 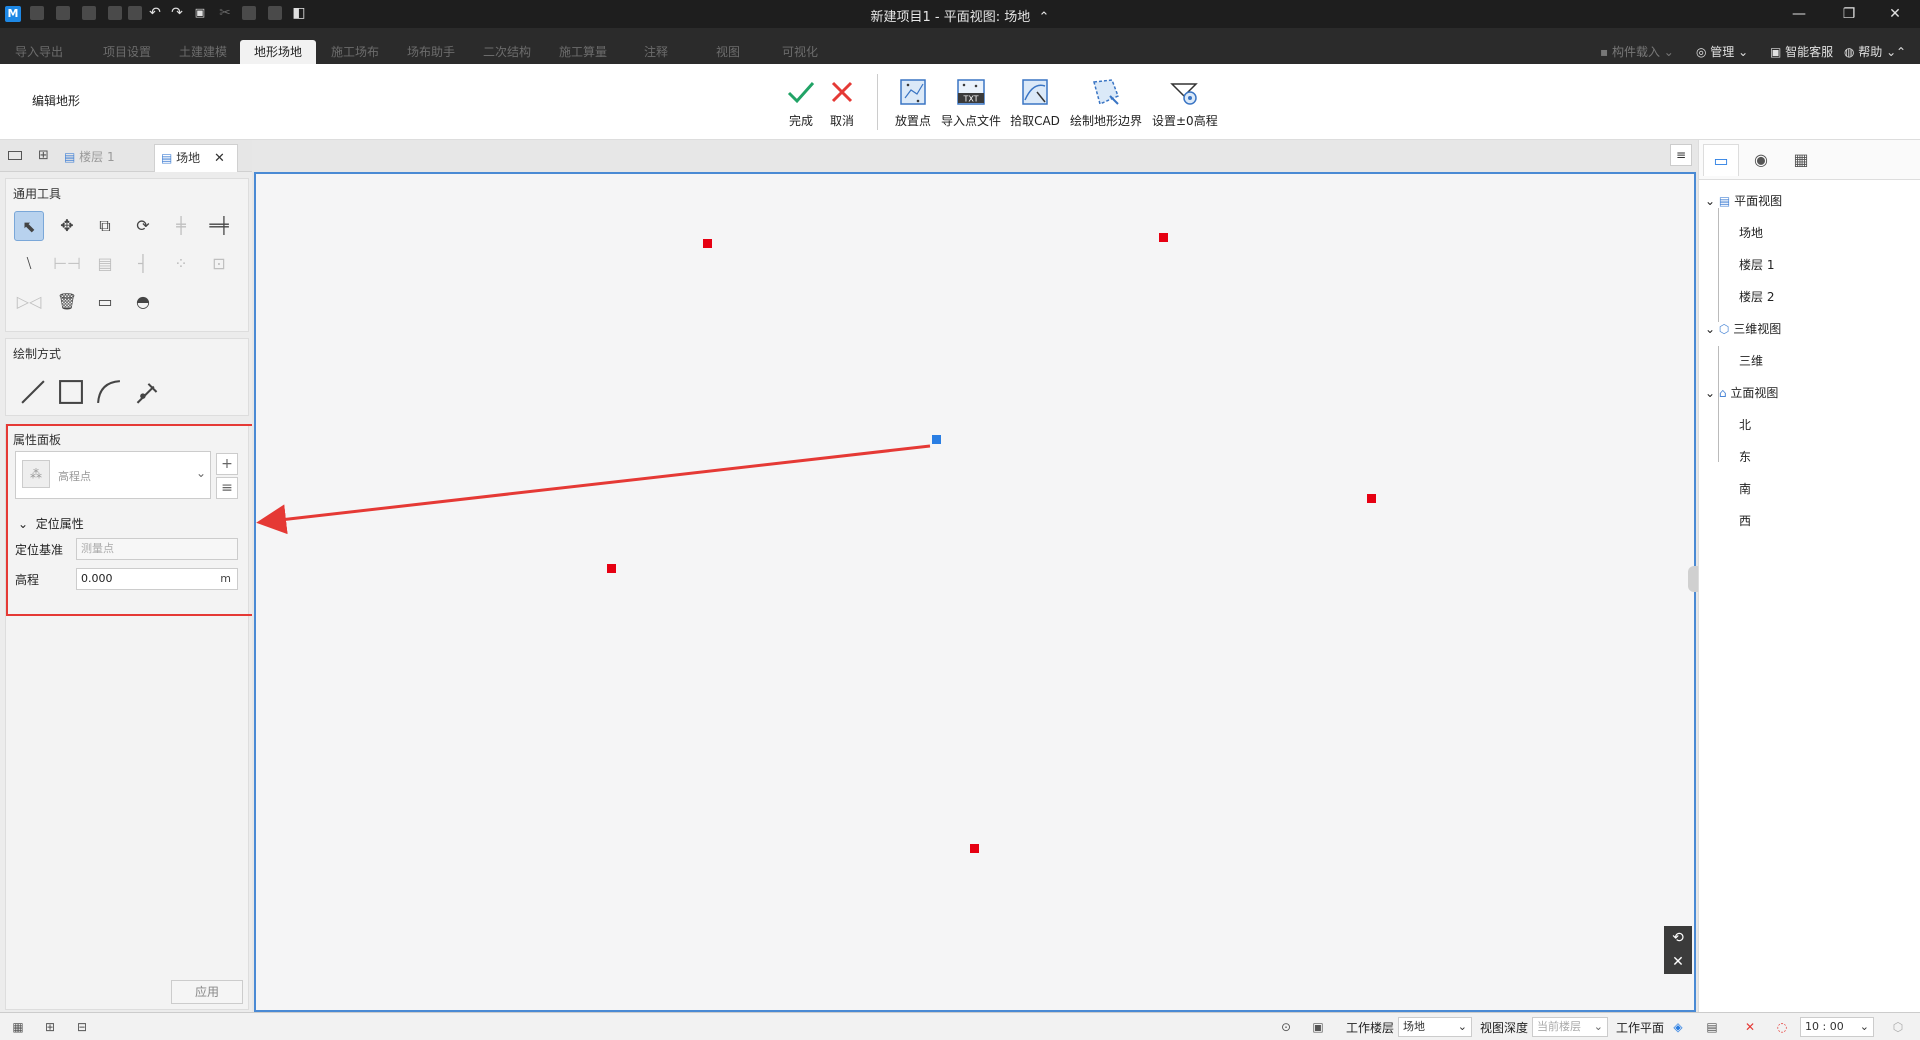 What do you see at coordinates (1044, 17) in the screenshot?
I see `title-chevron-icon: ⌃` at bounding box center [1044, 17].